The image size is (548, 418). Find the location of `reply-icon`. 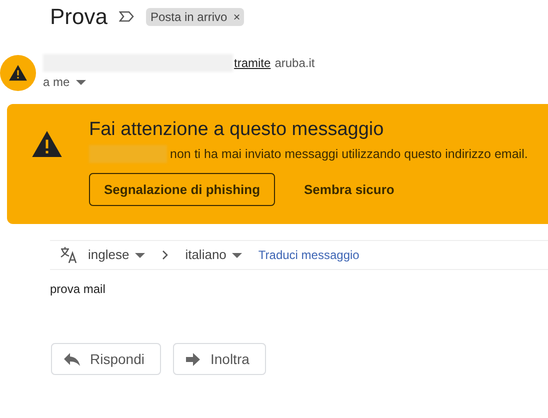

reply-icon is located at coordinates (72, 359).